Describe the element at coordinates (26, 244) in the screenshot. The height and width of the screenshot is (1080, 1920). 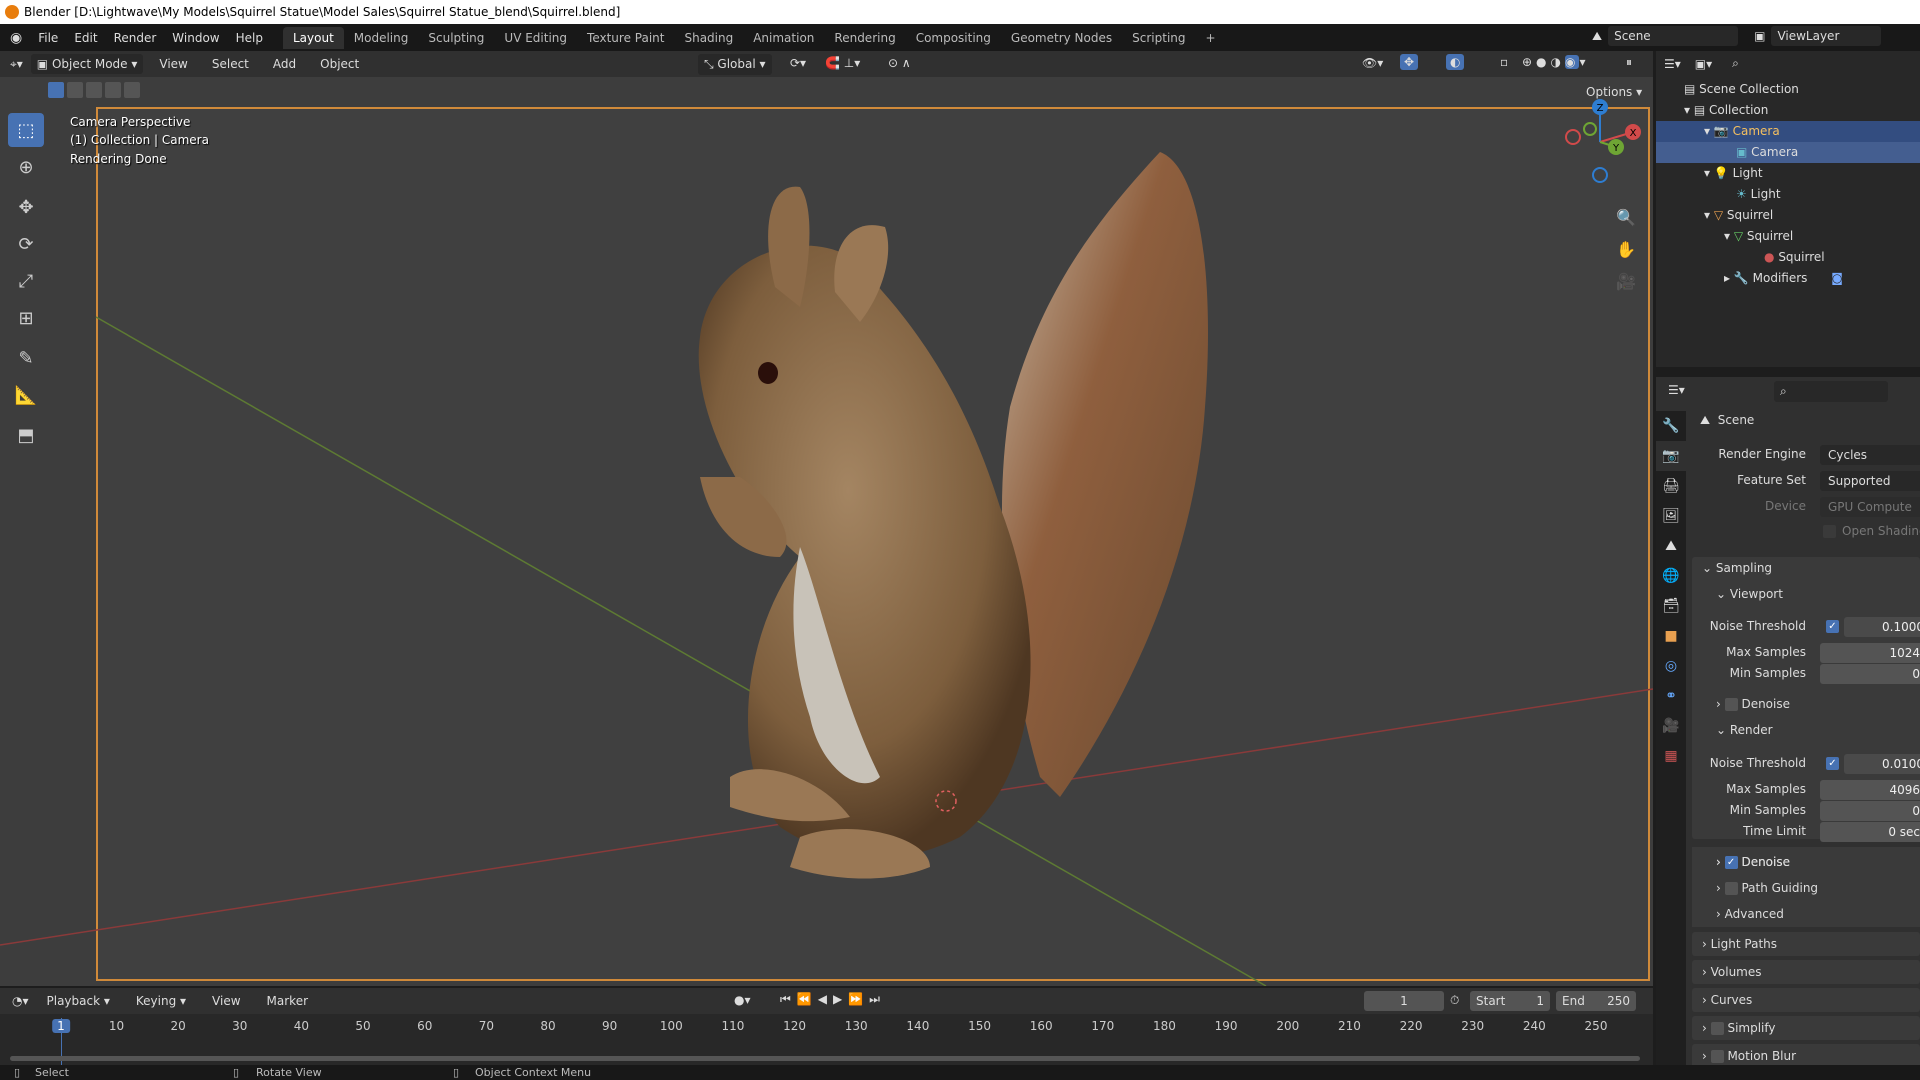
I see `rotate-tool-icon: ⟳` at that location.